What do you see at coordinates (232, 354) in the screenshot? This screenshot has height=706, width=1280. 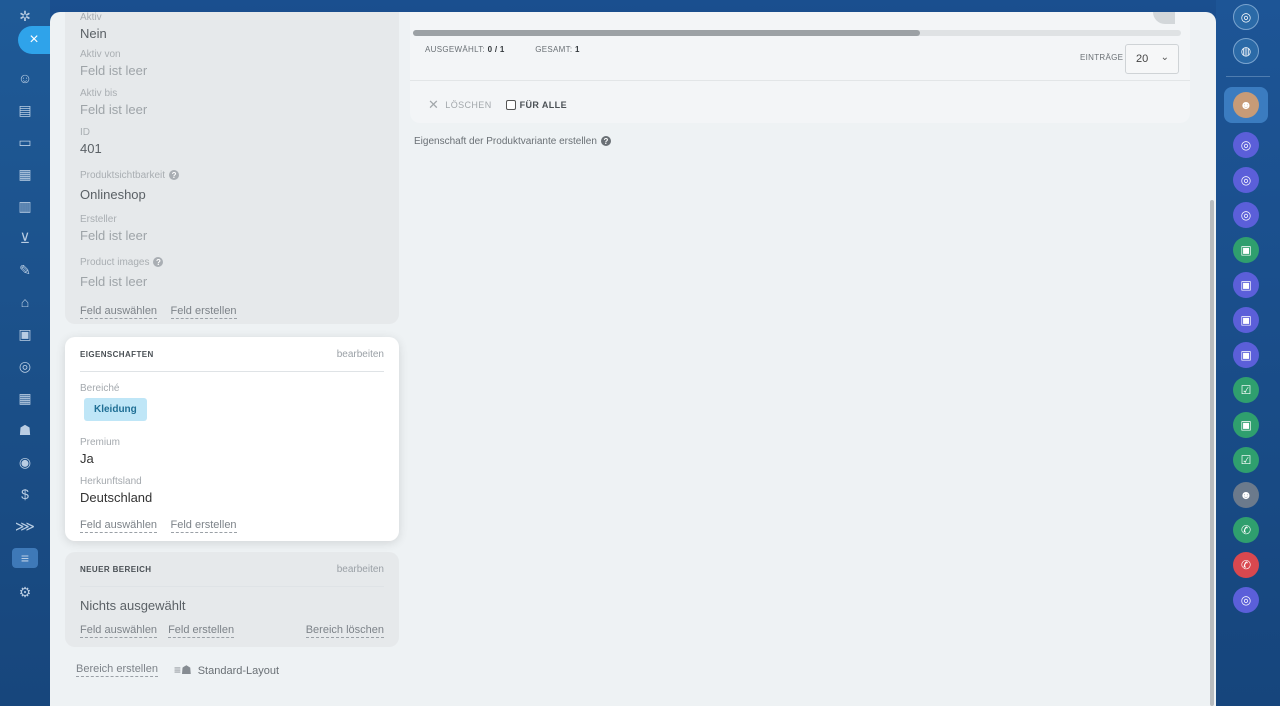 I see `properties-card-header: EIGENSCHAFTEN bearbeiten` at bounding box center [232, 354].